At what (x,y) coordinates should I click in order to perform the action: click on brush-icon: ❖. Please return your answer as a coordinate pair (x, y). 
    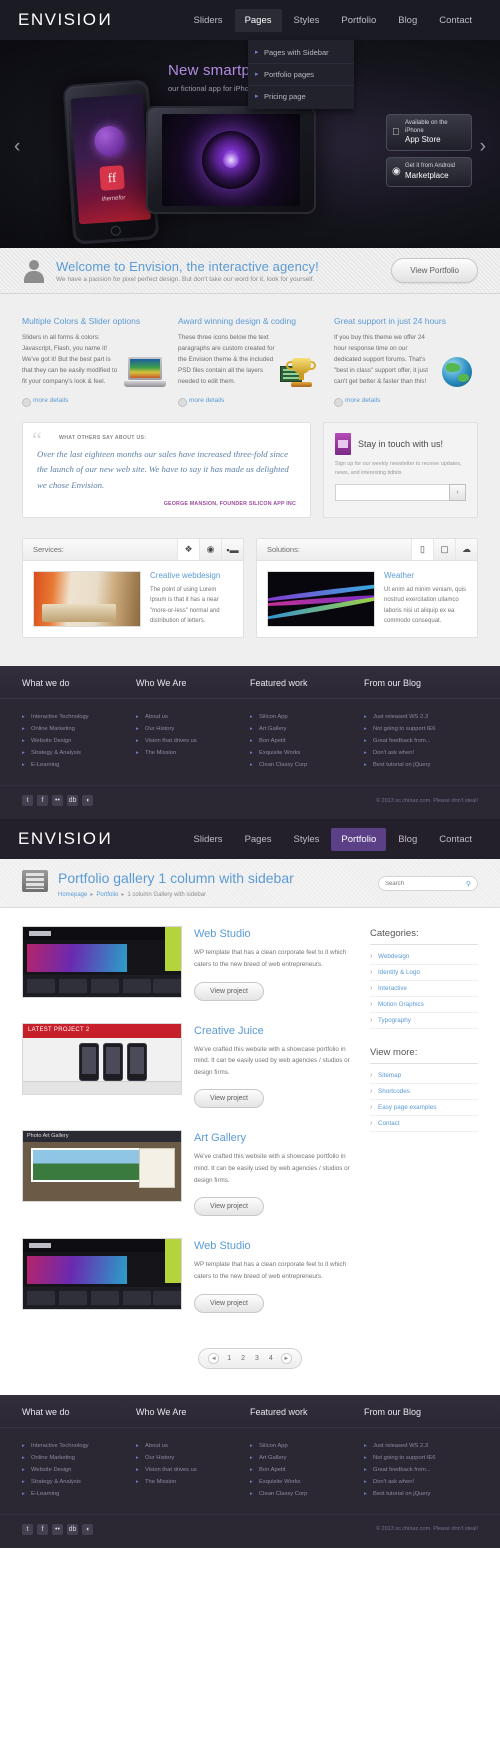
    Looking at the image, I should click on (188, 550).